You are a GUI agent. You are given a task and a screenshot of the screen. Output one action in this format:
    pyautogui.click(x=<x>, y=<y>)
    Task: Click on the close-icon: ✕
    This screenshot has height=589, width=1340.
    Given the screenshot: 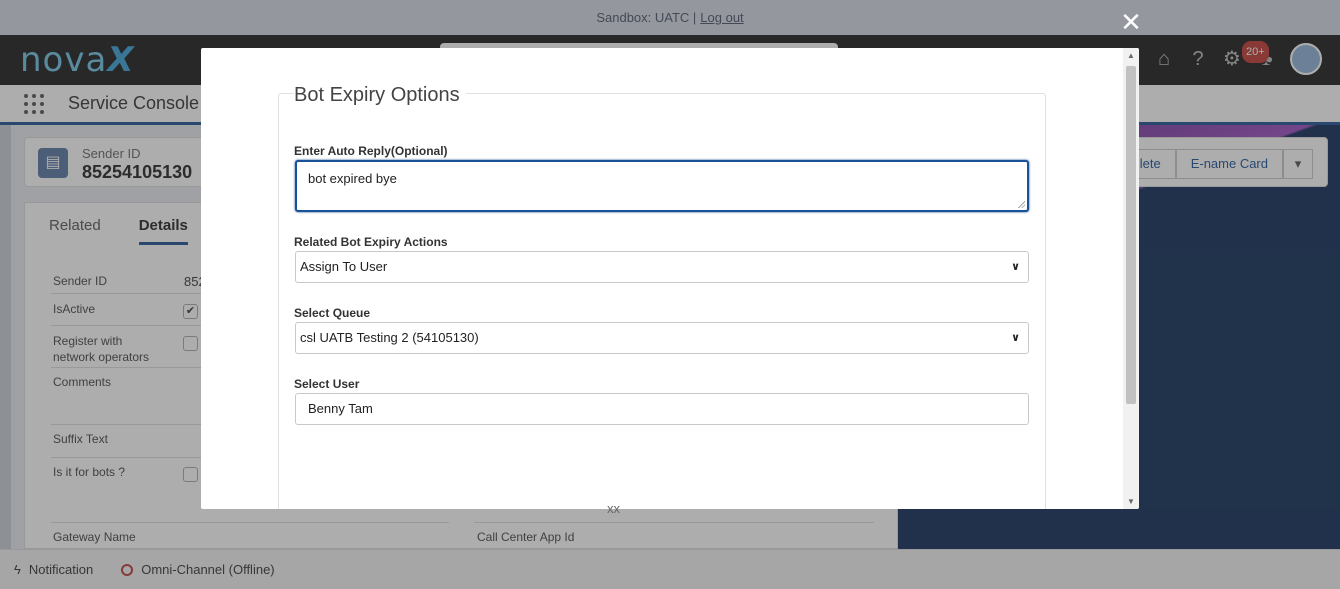 What is the action you would take?
    pyautogui.click(x=1131, y=22)
    